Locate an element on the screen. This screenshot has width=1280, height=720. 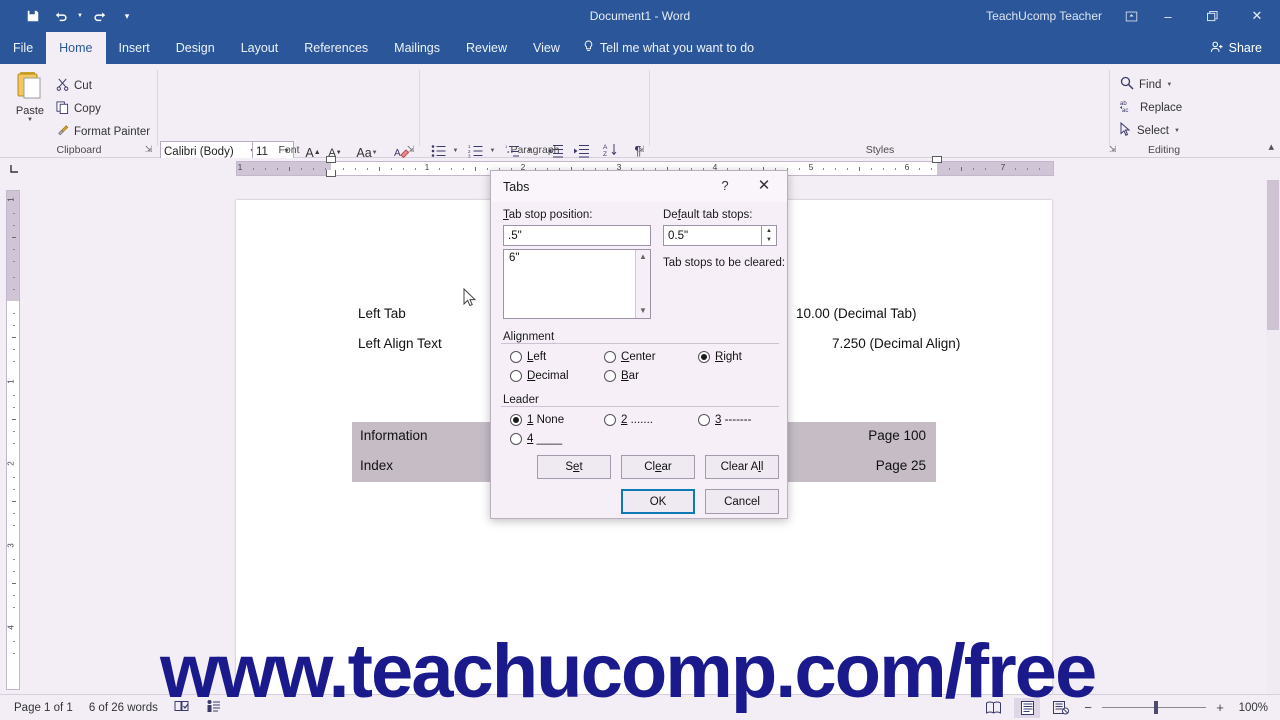
vertical-ruler: 1 1 2 3 4 is located at coordinates (13, 440).